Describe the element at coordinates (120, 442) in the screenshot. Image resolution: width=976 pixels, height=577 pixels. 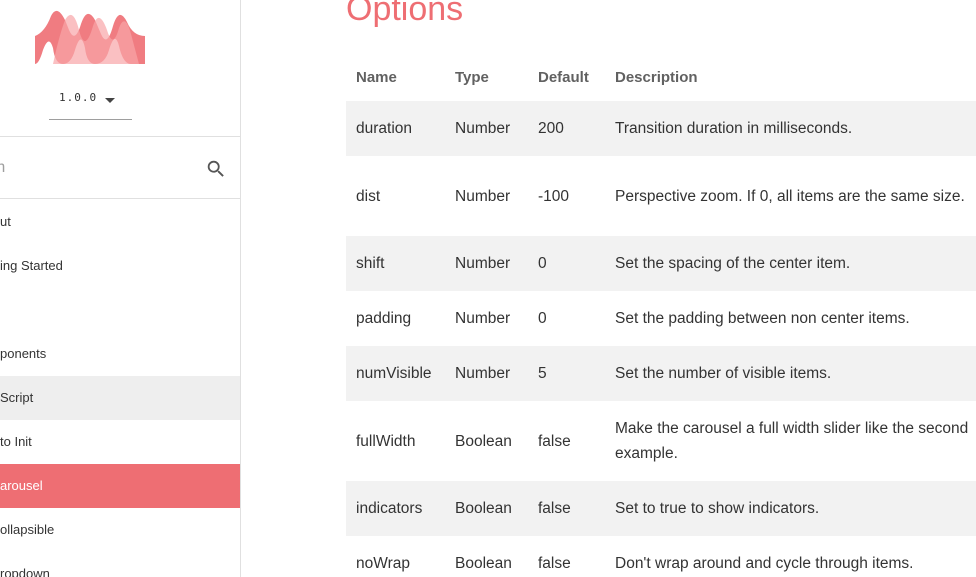
I see `sidebar-item-auto-init: to Init` at that location.